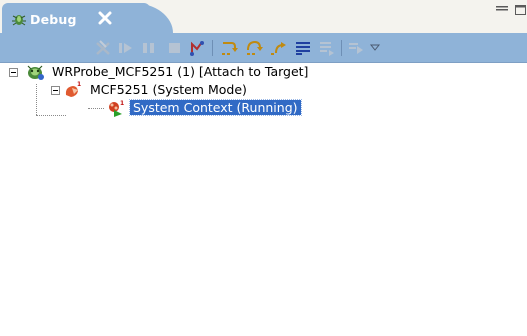 This screenshot has width=527, height=336. What do you see at coordinates (279, 48) in the screenshot?
I see `step-return-icon` at bounding box center [279, 48].